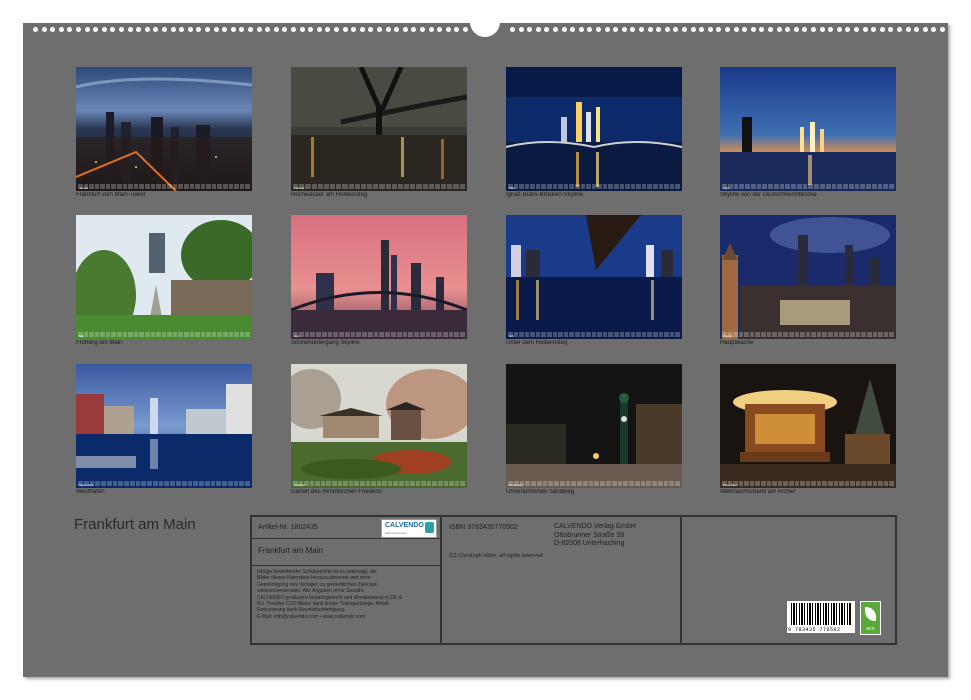 This screenshot has width=971, height=700. I want to click on photo-december: Dezember, so click(808, 426).